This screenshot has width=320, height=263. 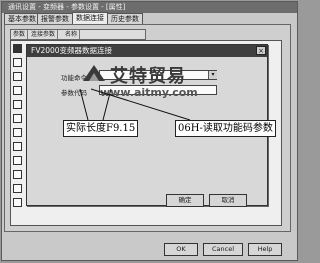 I want to click on ok-button: OK, so click(x=181, y=249).